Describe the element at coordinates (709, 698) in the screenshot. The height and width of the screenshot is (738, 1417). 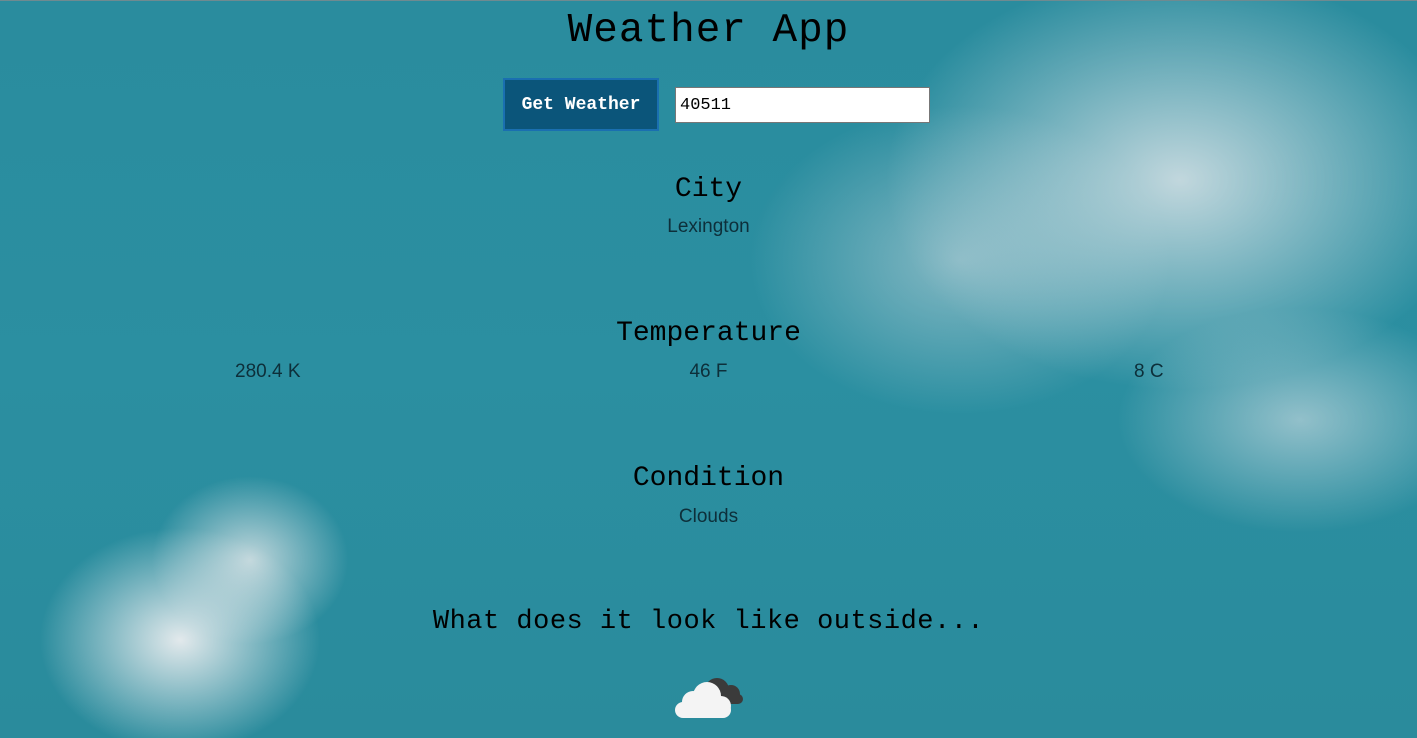
I see `cloud-icon` at that location.